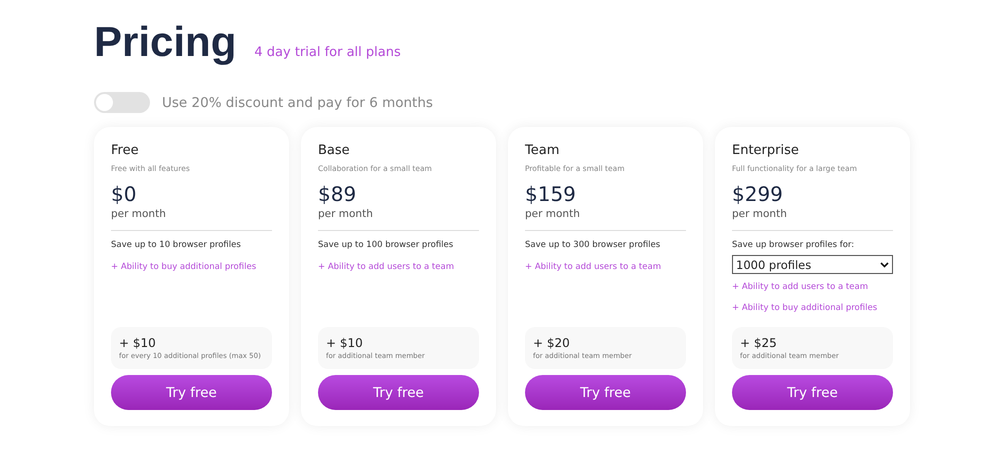 Image resolution: width=1000 pixels, height=468 pixels. Describe the element at coordinates (552, 343) in the screenshot. I see `addon-price: + $20` at that location.